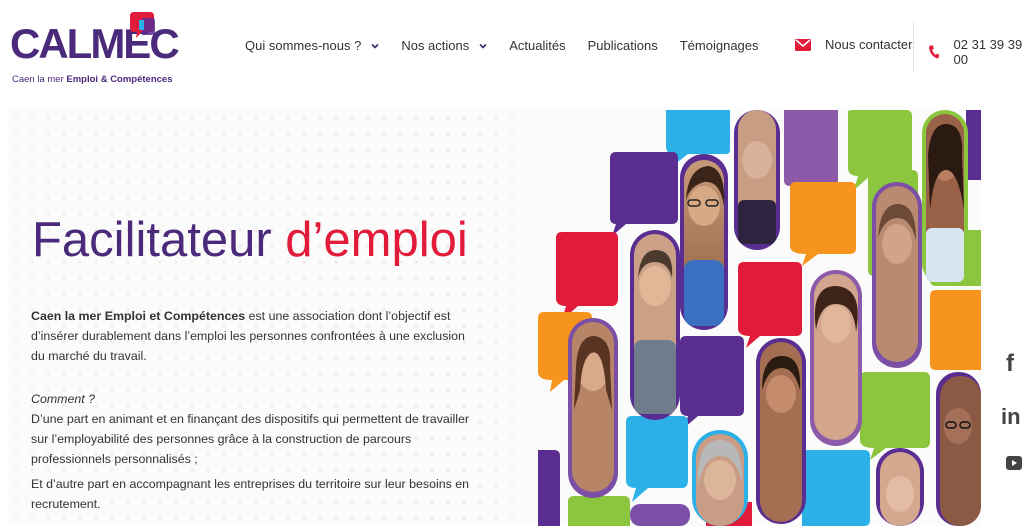  What do you see at coordinates (142, 25) in the screenshot?
I see `logo-bubble-icon` at bounding box center [142, 25].